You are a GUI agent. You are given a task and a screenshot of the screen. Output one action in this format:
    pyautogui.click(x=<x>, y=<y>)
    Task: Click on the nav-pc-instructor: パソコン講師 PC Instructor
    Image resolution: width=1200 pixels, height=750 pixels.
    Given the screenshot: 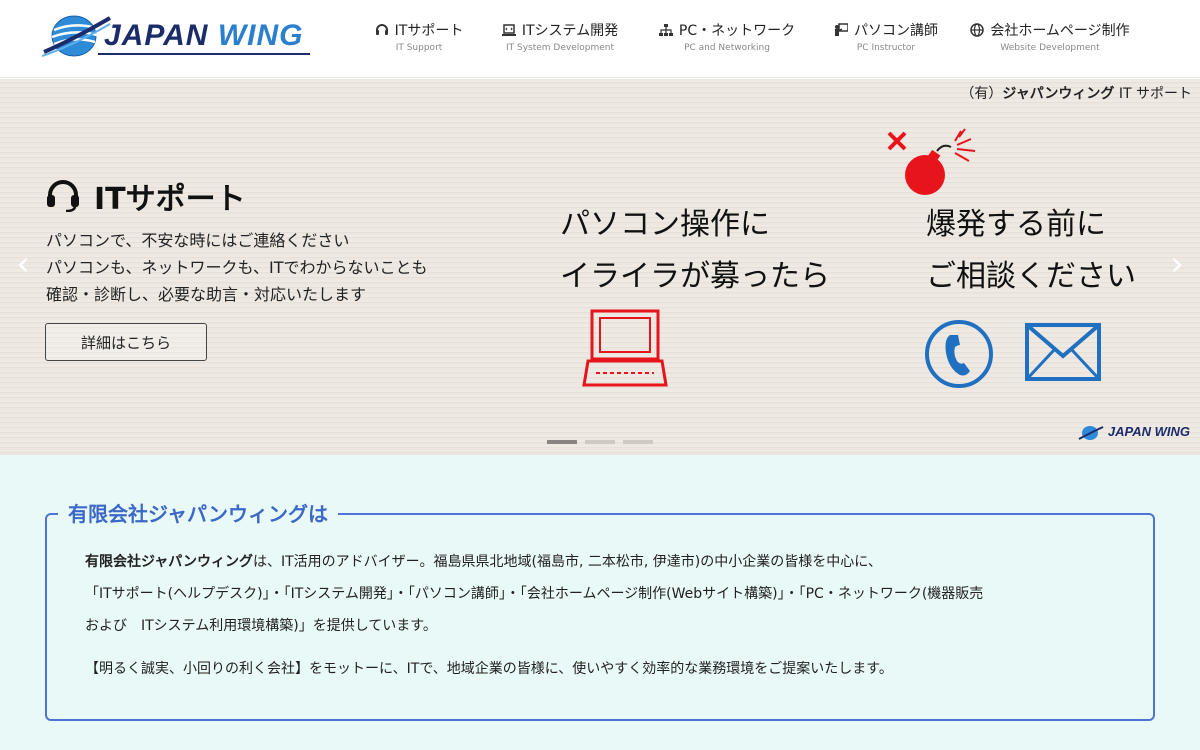 What is the action you would take?
    pyautogui.click(x=886, y=40)
    